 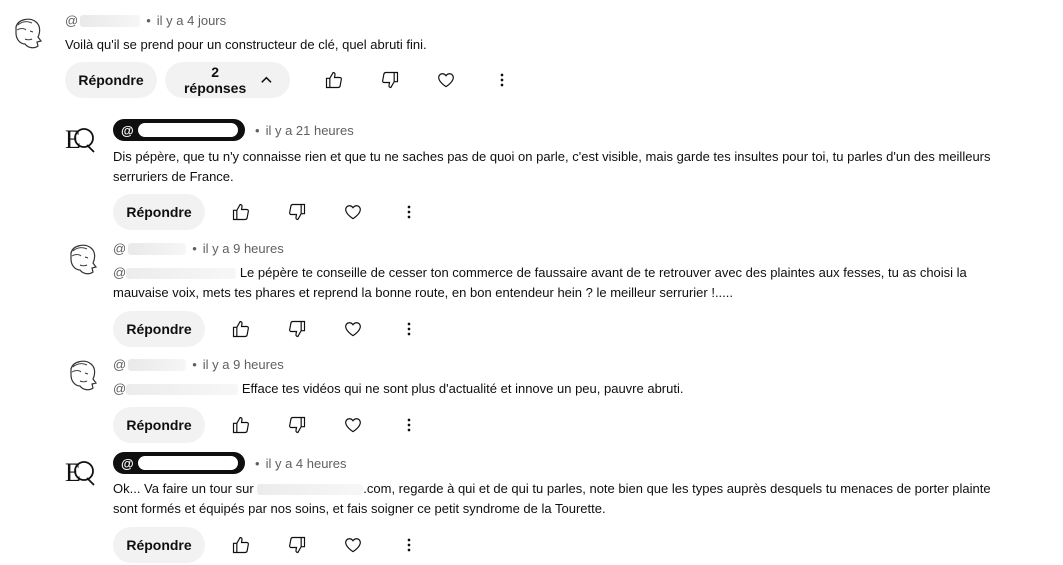 I want to click on timestamp: il y a 4 heures, so click(x=306, y=463).